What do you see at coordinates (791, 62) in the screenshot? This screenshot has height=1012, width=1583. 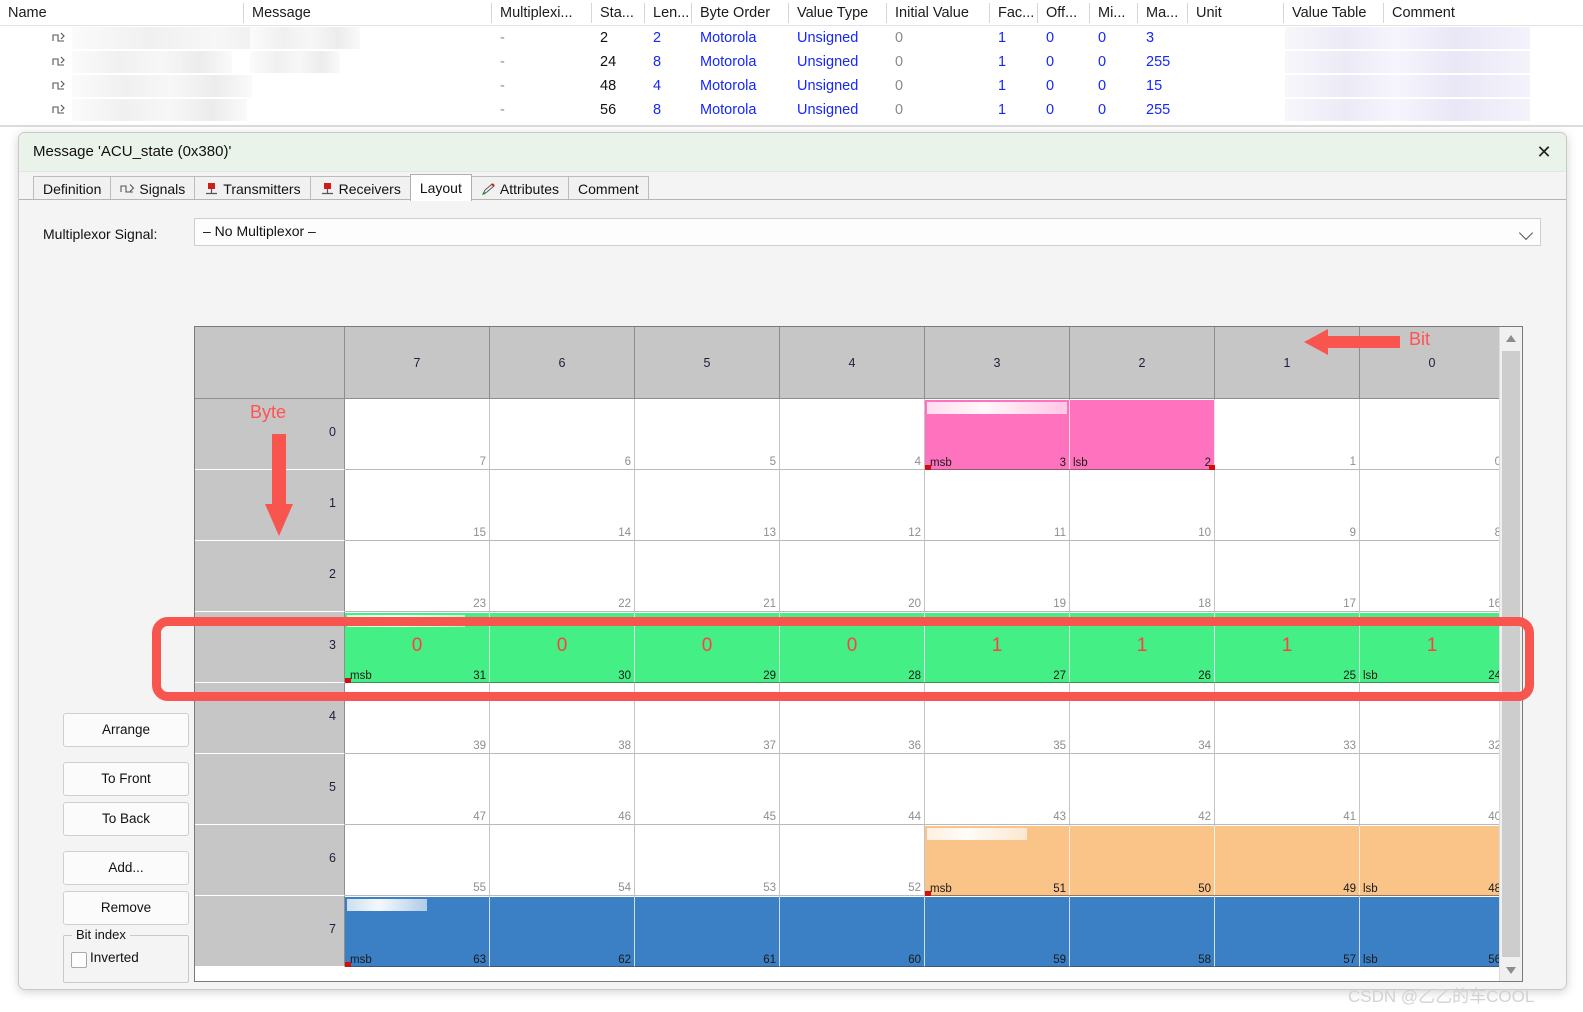 I see `table-row: - 24 8 Motorola Unsigned 0 1 0 0 255` at bounding box center [791, 62].